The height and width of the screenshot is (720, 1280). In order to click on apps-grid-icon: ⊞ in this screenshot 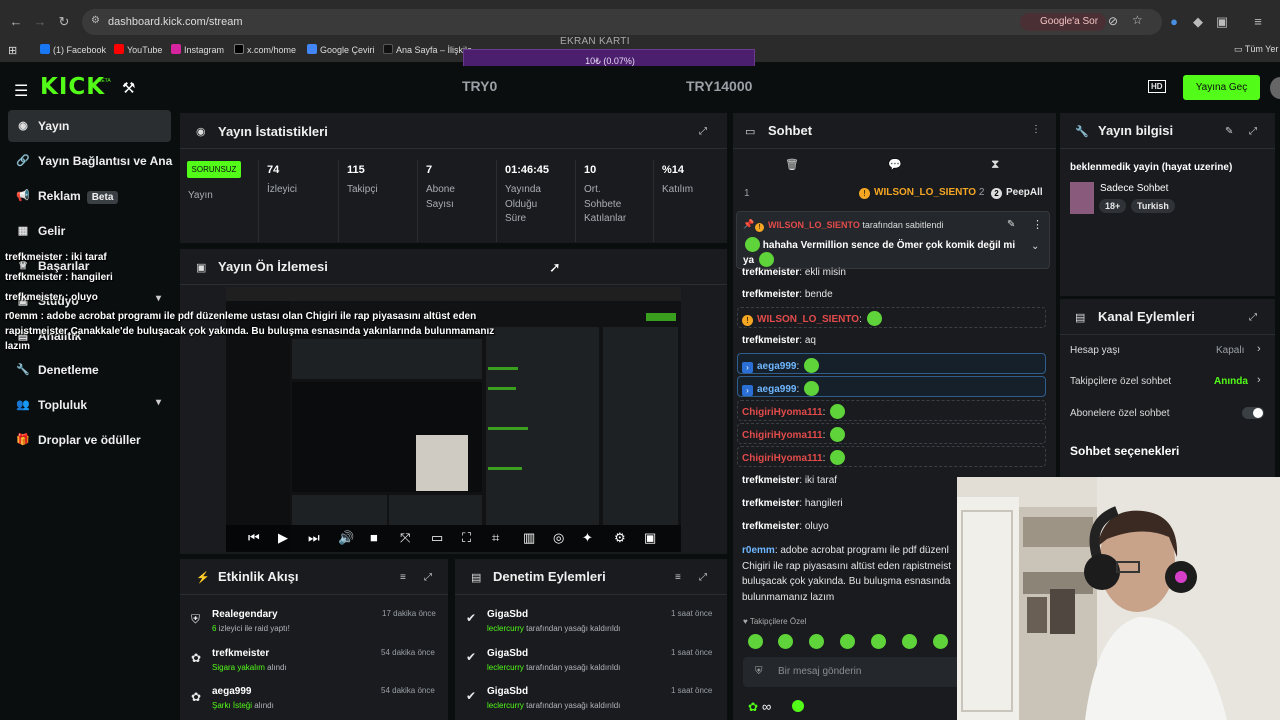, I will do `click(12, 50)`.